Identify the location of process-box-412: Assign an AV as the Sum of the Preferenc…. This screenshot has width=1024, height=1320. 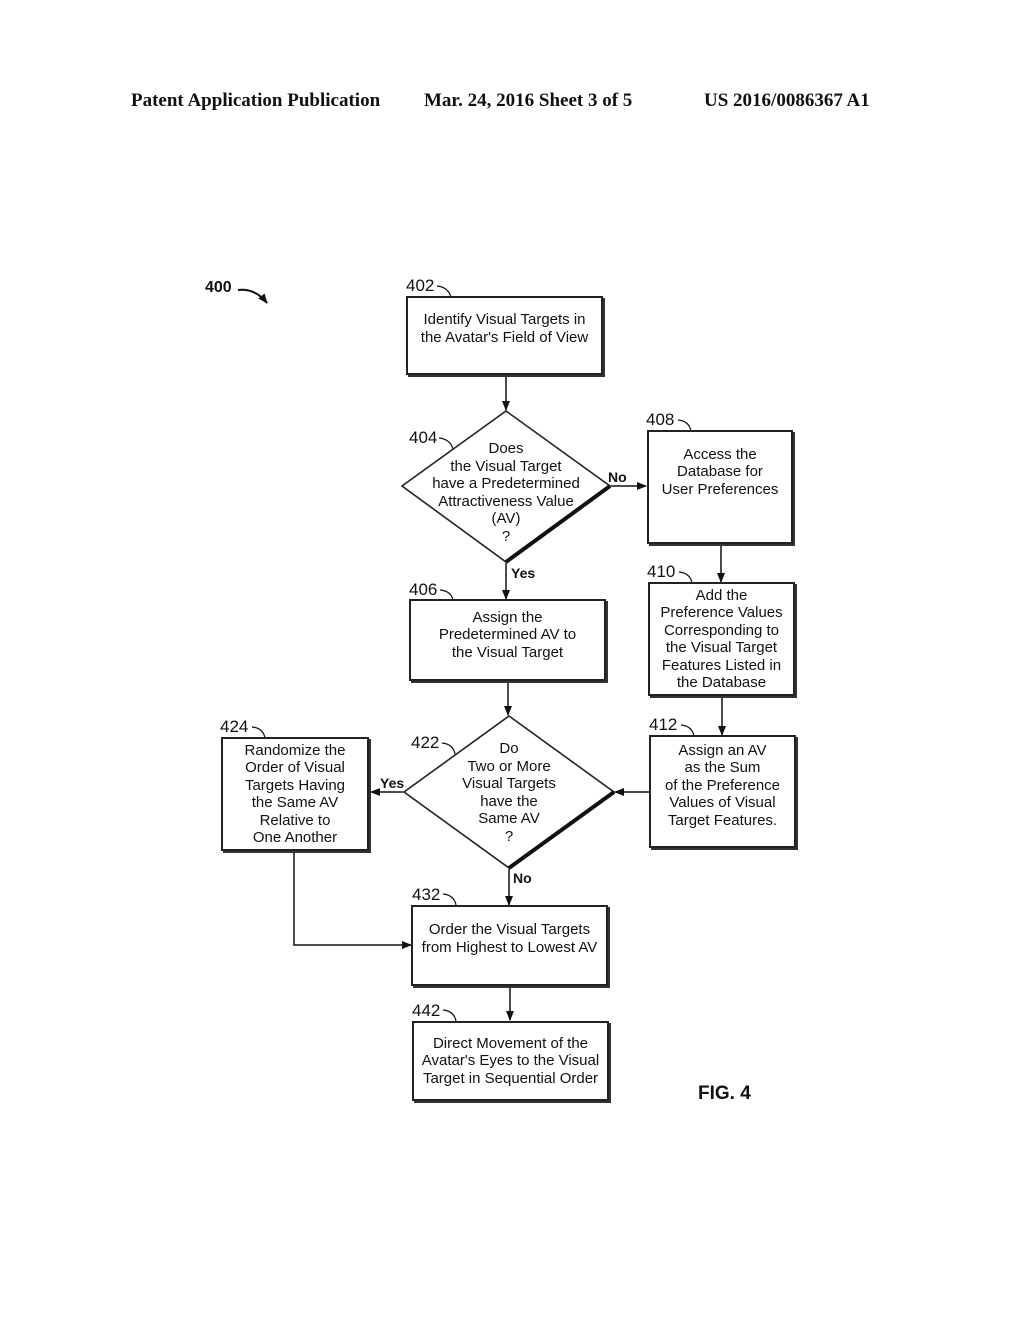
(722, 791).